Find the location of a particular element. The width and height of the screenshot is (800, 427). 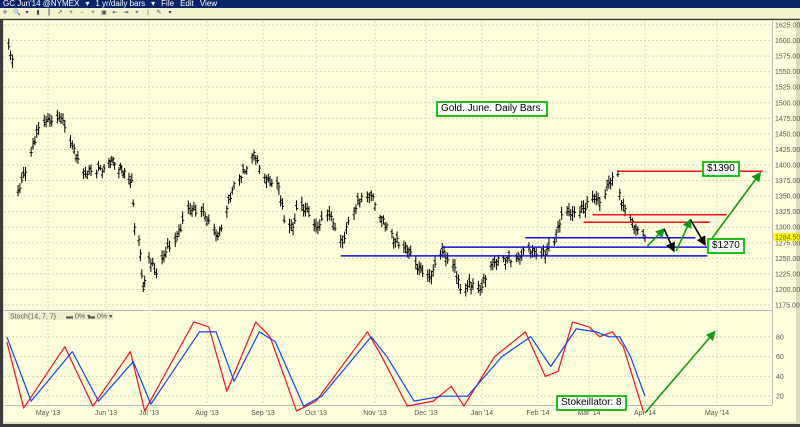

toolbar: ✛ 🔍 ▾ ▮ ┃ ↗ + − + ▣ ⇤ ⇥ ⌖ | ✎ ▾ is located at coordinates (400, 13).